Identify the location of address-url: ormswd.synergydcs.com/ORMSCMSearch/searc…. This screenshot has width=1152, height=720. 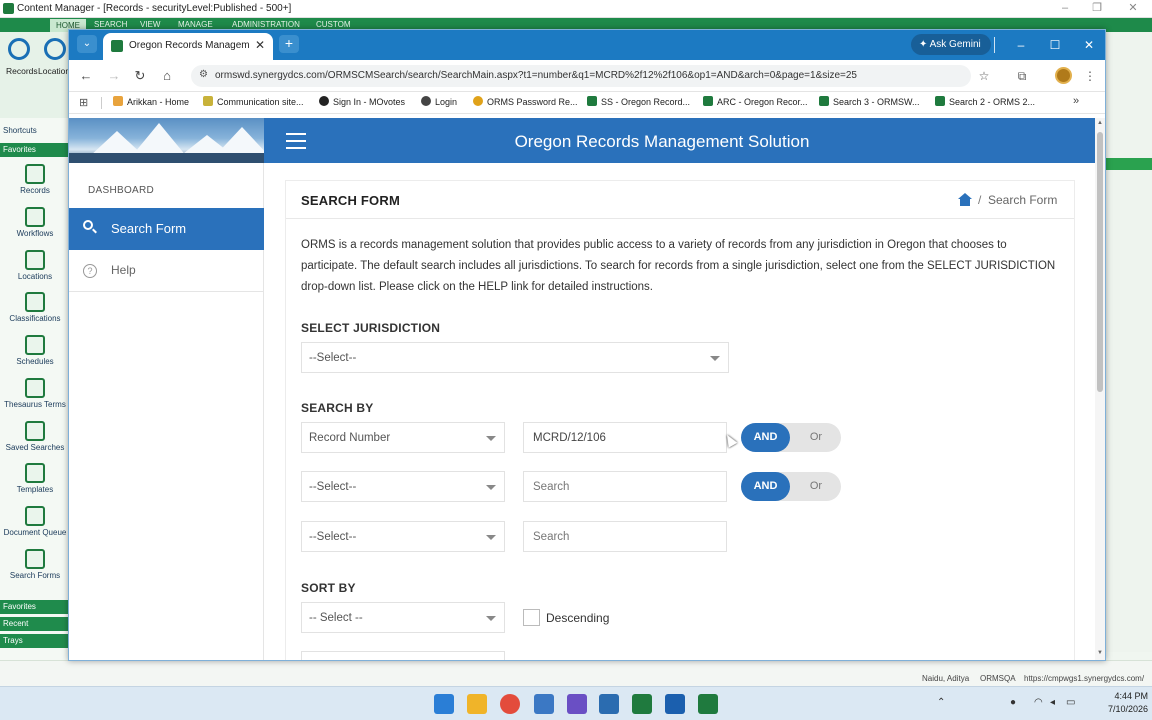
(536, 75).